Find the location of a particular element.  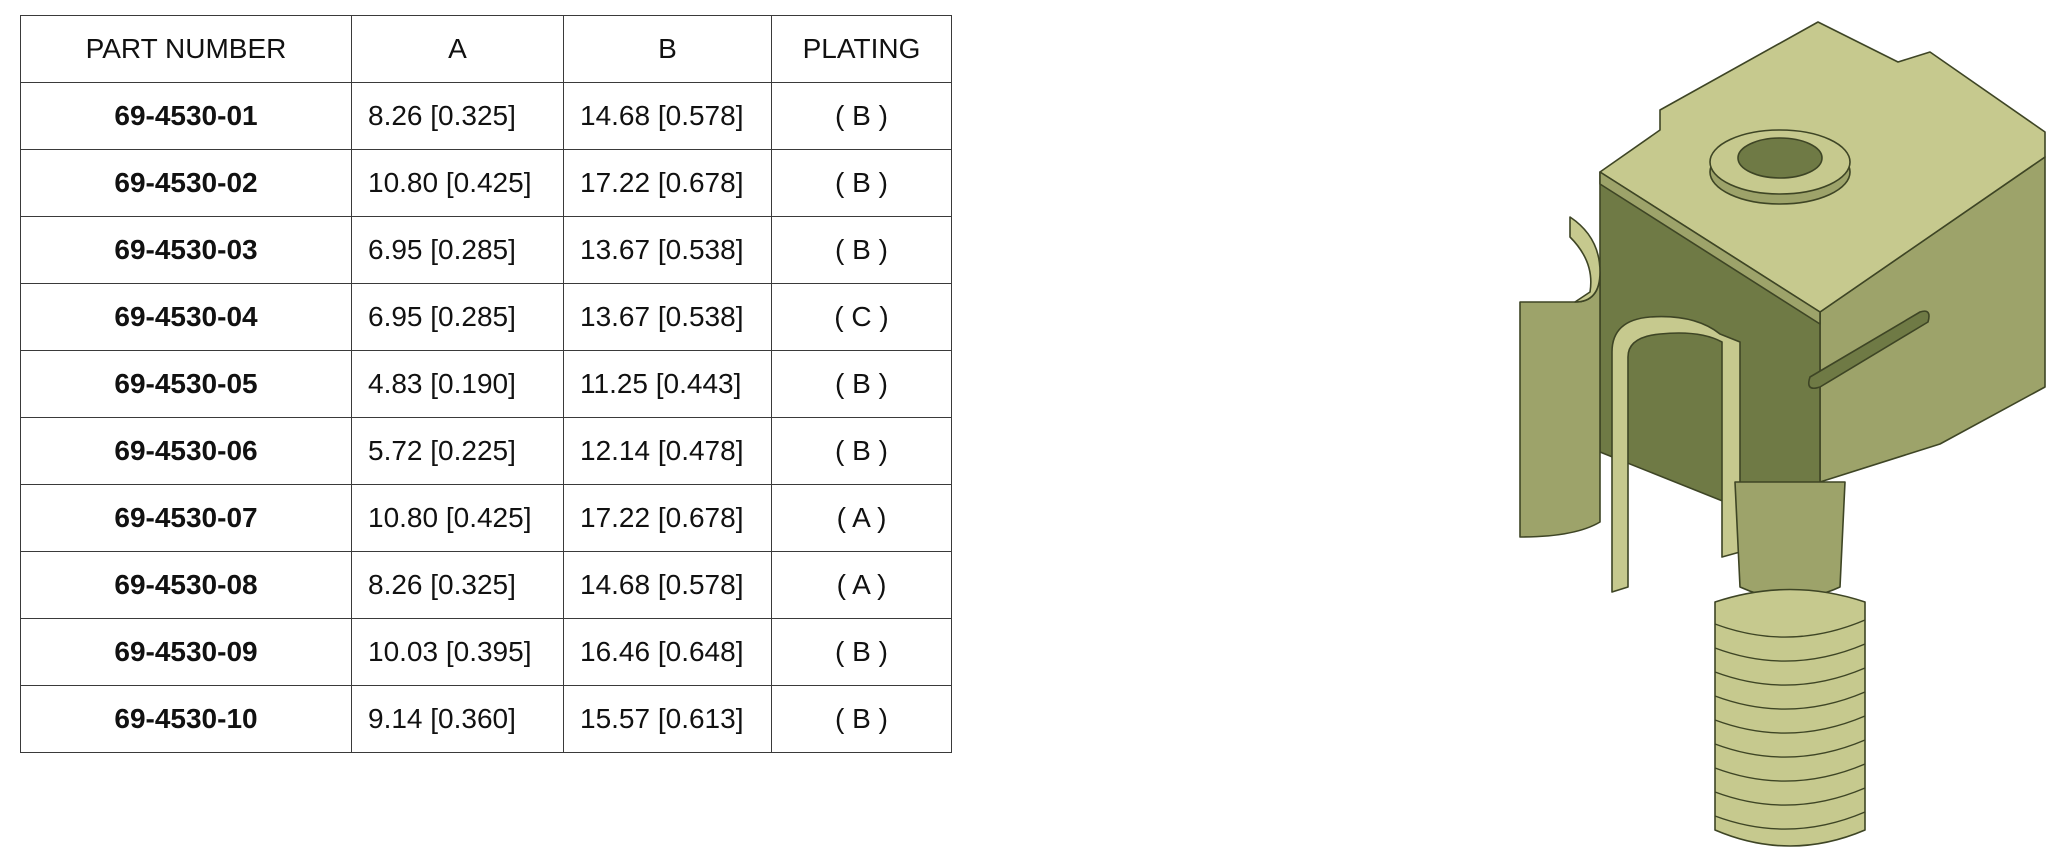

dimension-a-cell: 4.83 [0.190] is located at coordinates (457, 384).